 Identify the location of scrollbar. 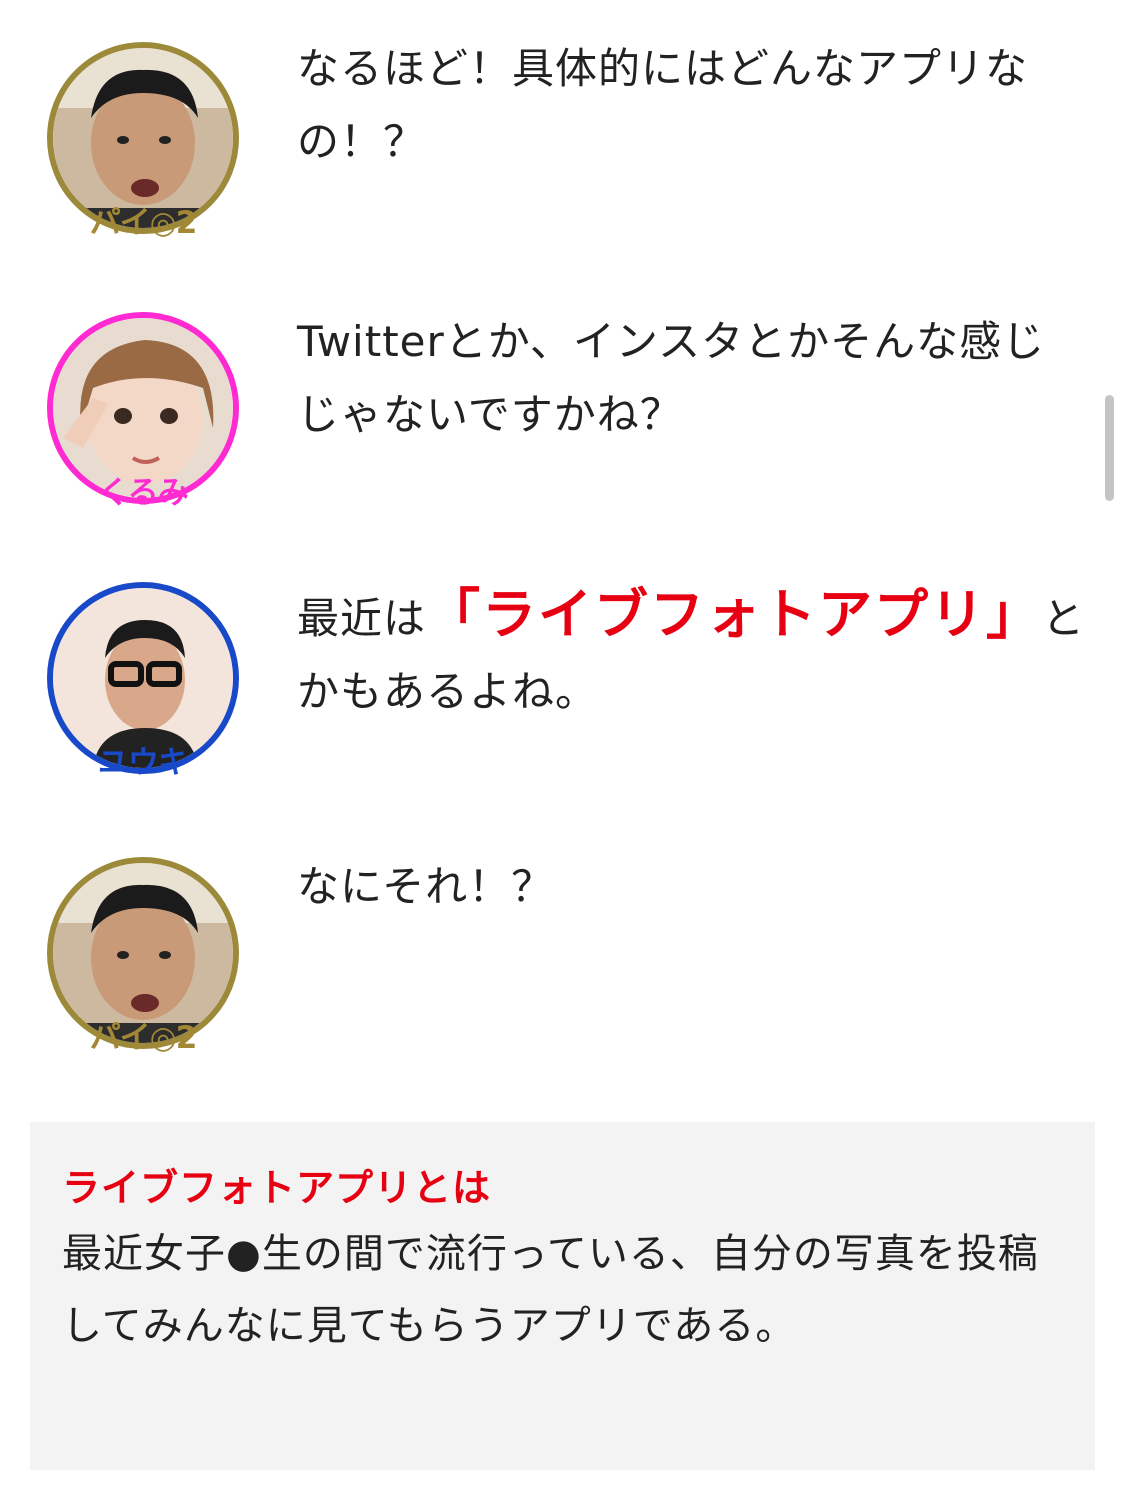
(1109, 448).